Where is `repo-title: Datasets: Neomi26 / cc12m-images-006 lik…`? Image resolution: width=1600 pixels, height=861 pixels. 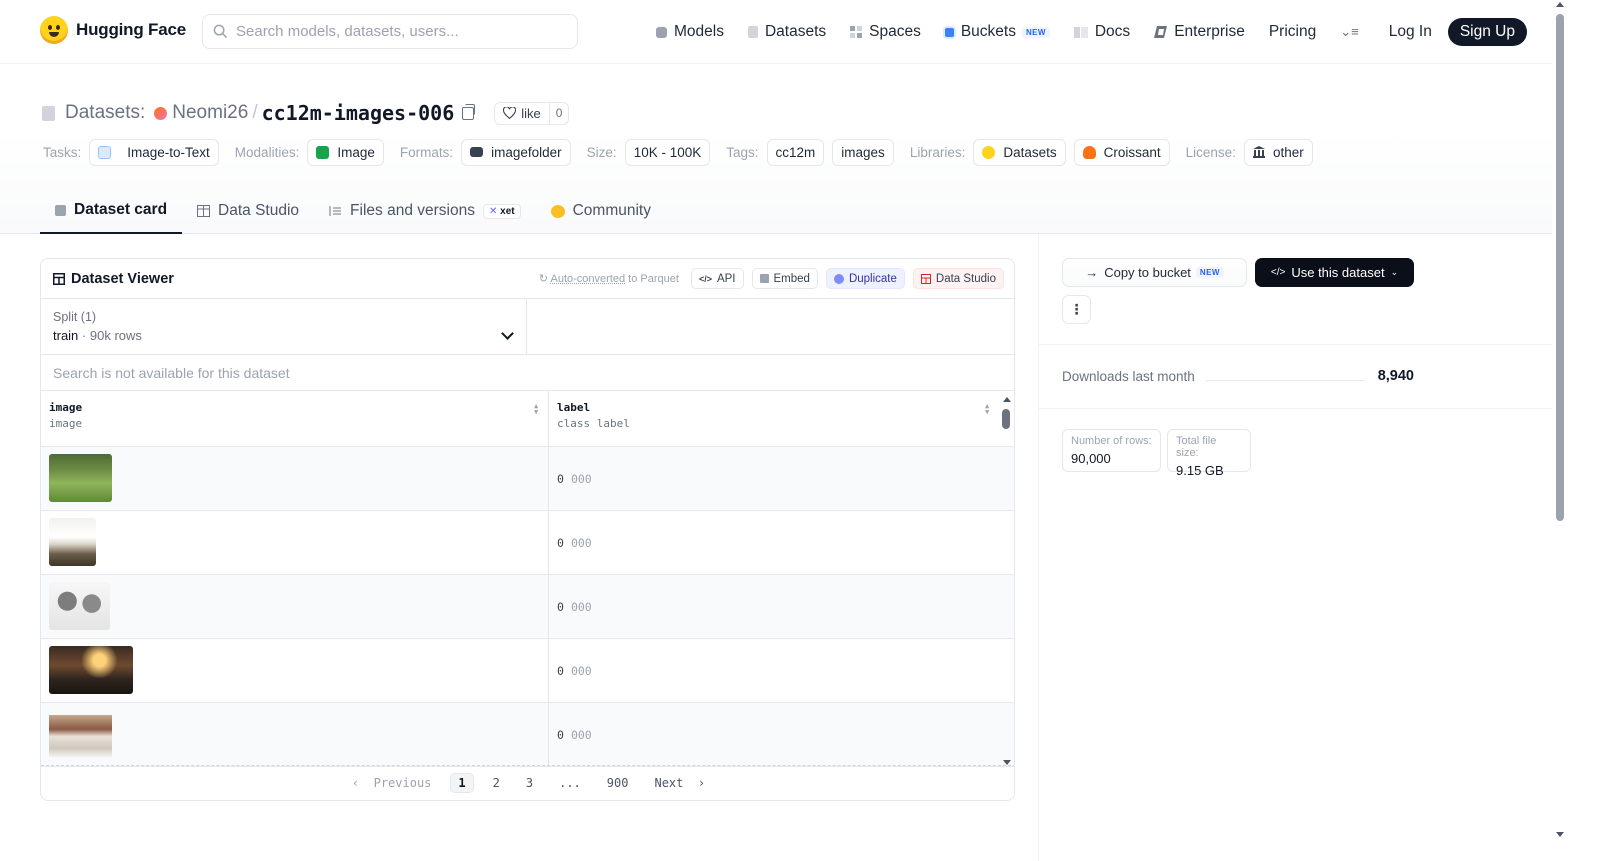 repo-title: Datasets: Neomi26 / cc12m-images-006 lik… is located at coordinates (306, 113).